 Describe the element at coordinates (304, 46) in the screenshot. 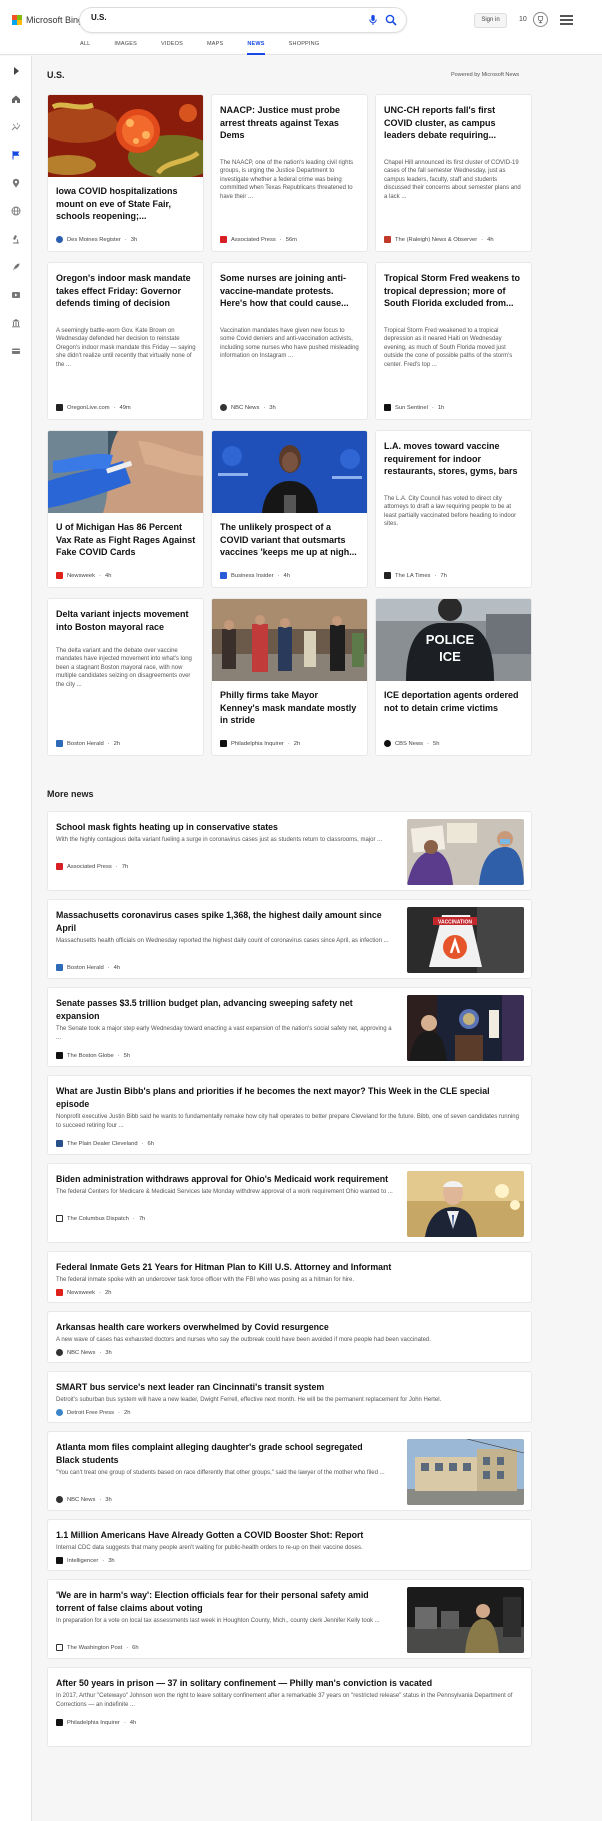

I see `tab-shopping: SHOPPING` at that location.